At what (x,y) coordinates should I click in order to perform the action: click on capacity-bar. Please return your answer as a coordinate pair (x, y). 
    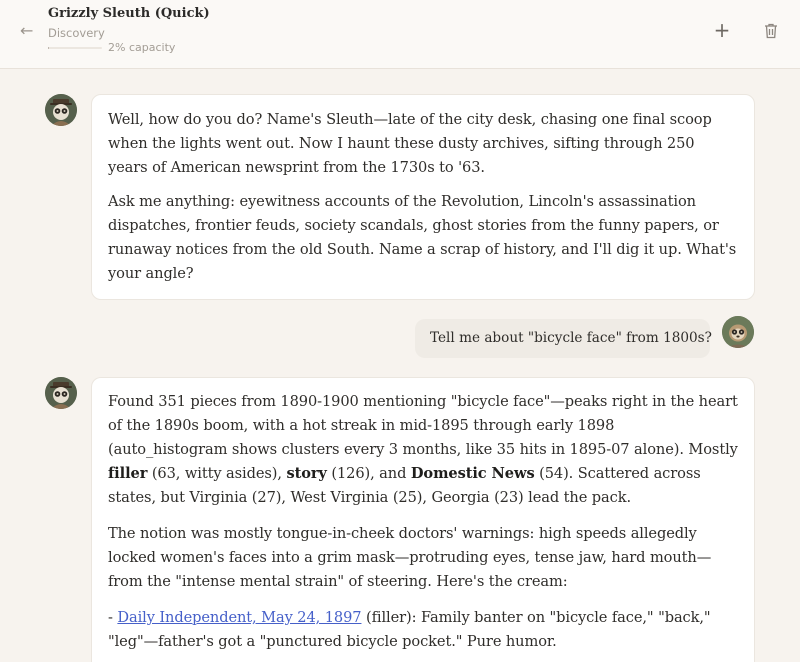
    Looking at the image, I should click on (75, 48).